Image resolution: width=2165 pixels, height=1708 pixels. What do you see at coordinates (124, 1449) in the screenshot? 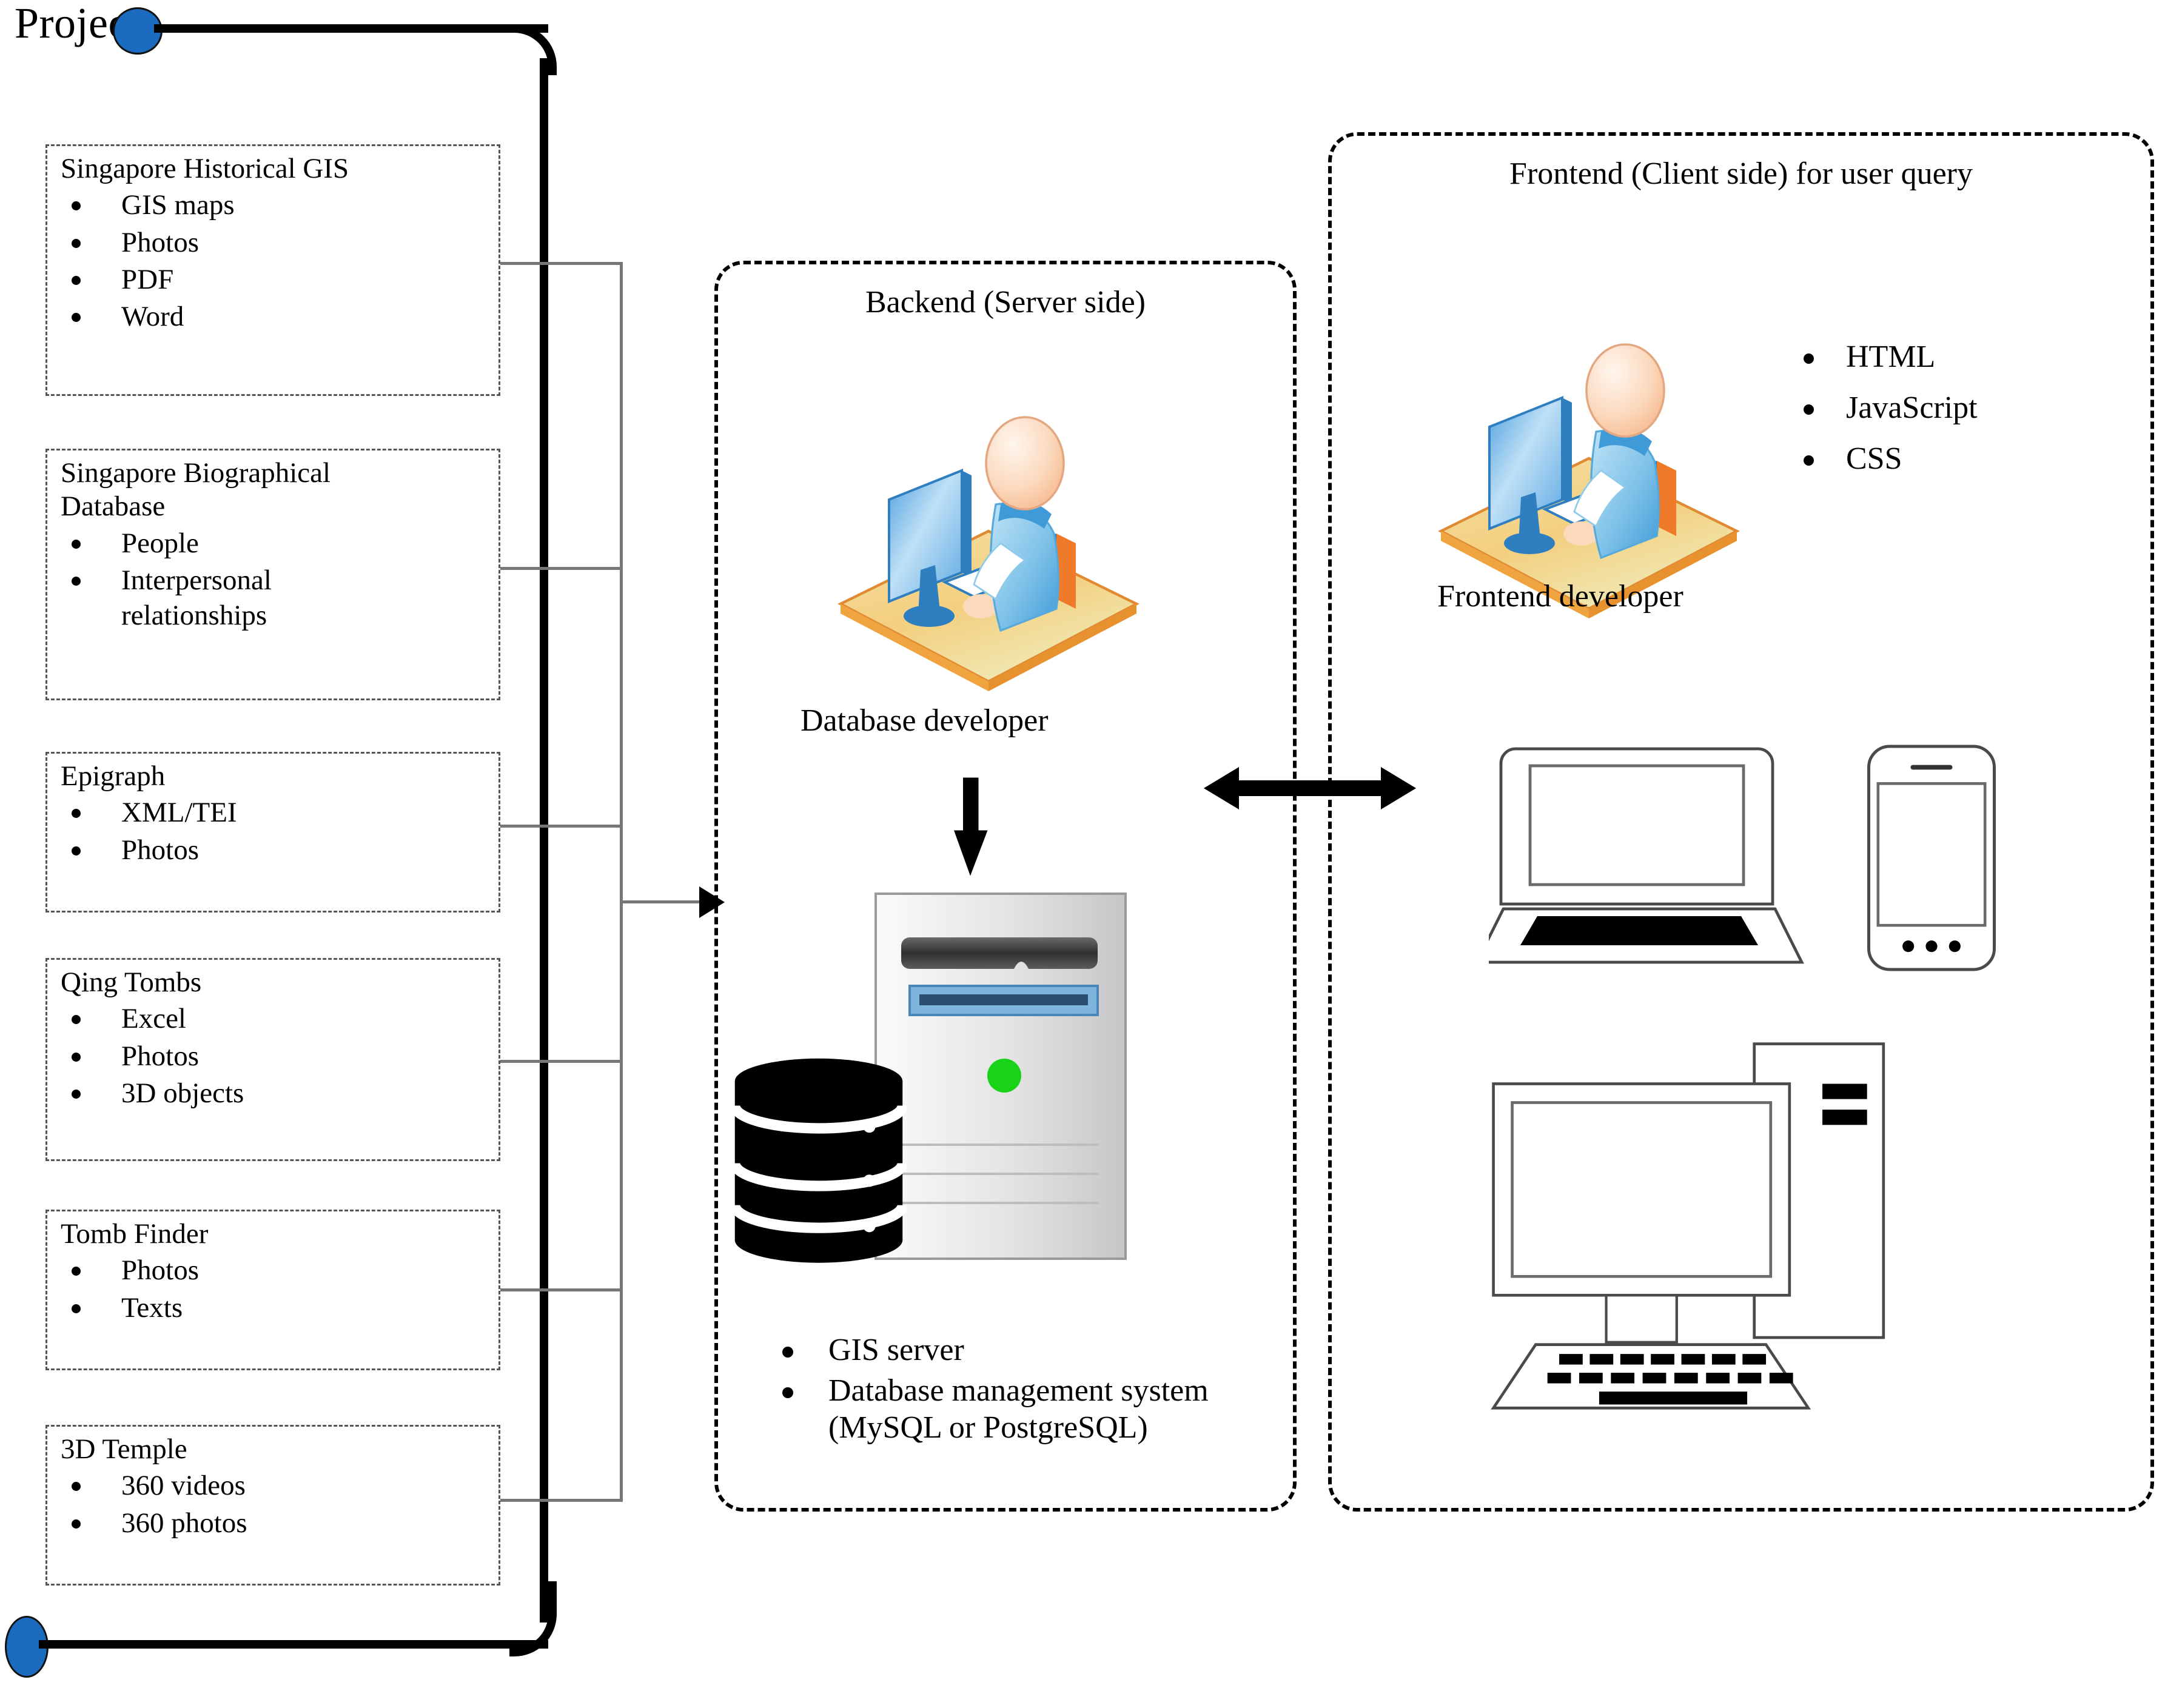
I see `project-card-title: 3D Temple` at bounding box center [124, 1449].